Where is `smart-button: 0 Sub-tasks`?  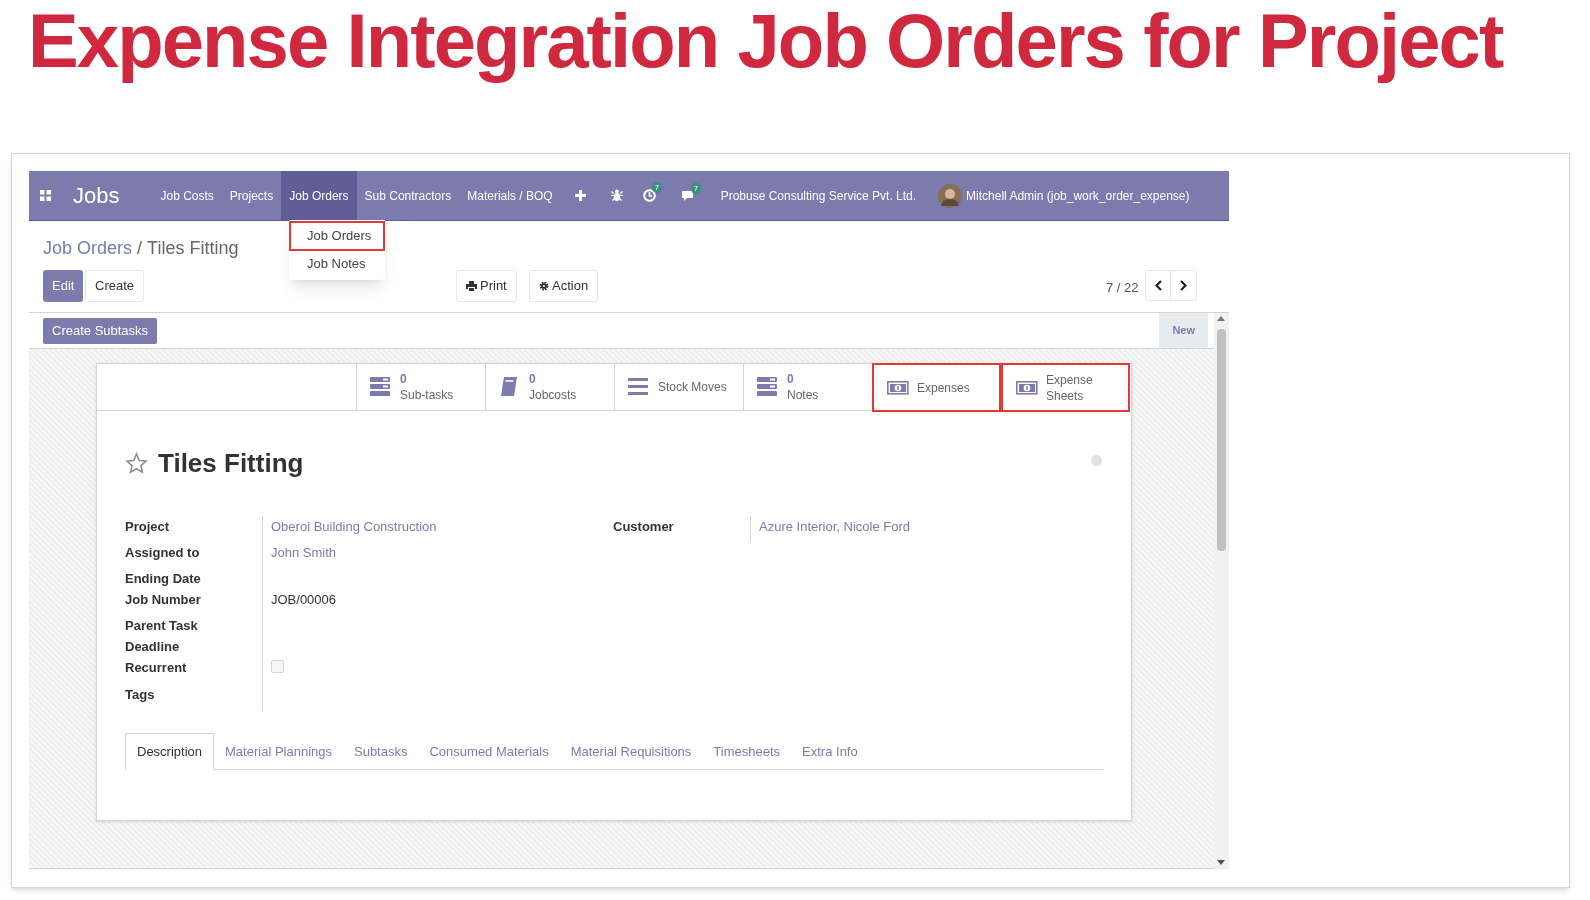
smart-button: 0 Sub-tasks is located at coordinates (420, 387).